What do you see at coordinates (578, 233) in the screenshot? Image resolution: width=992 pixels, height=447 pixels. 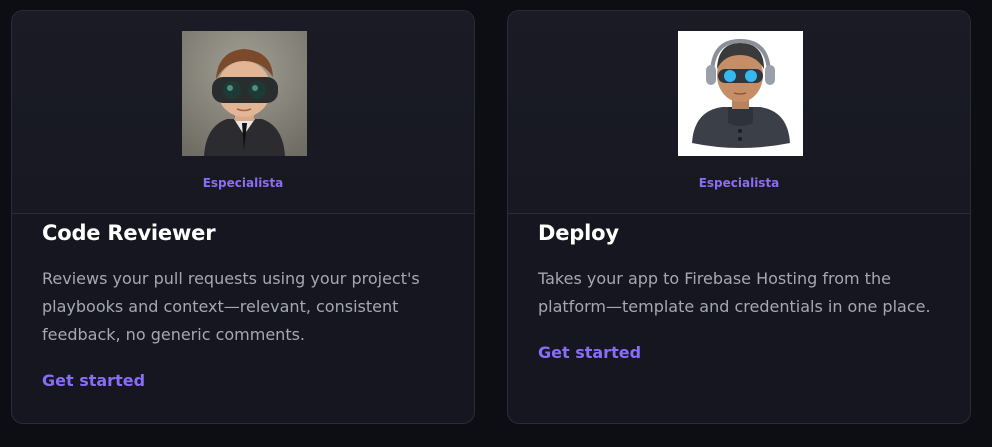 I see `card-title: Deploy` at bounding box center [578, 233].